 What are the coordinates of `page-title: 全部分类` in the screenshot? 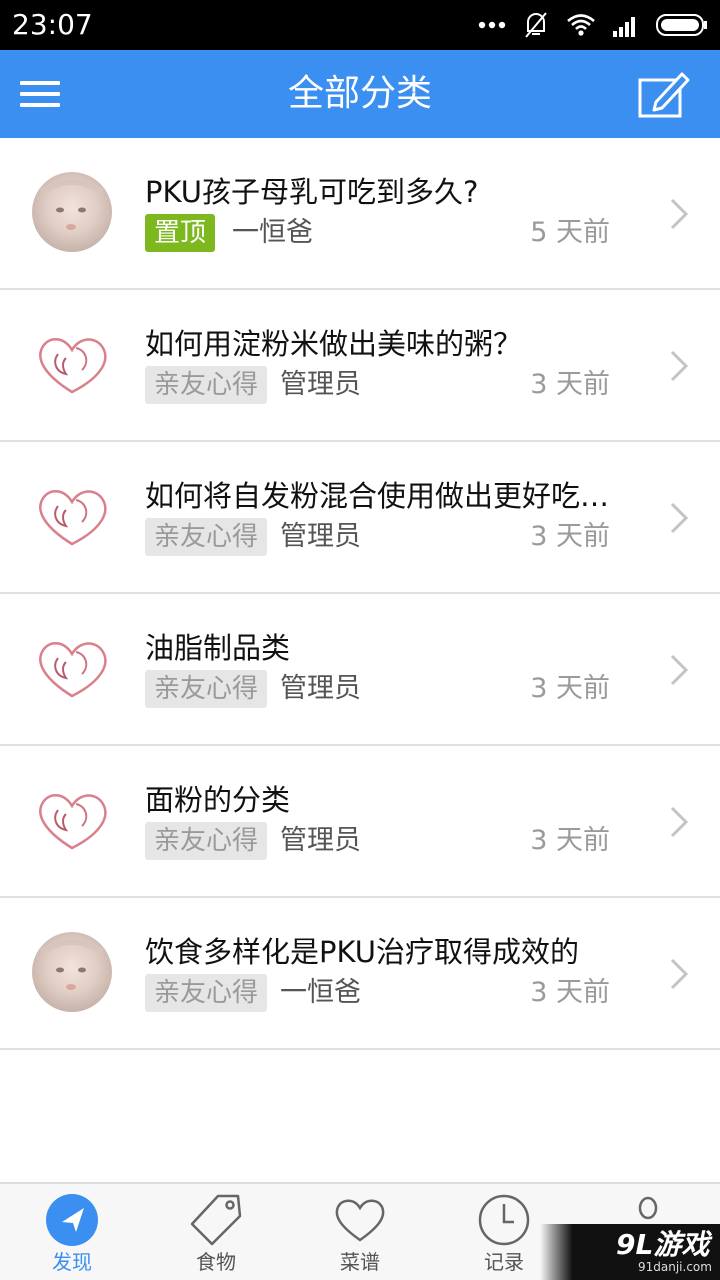 It's located at (359, 93).